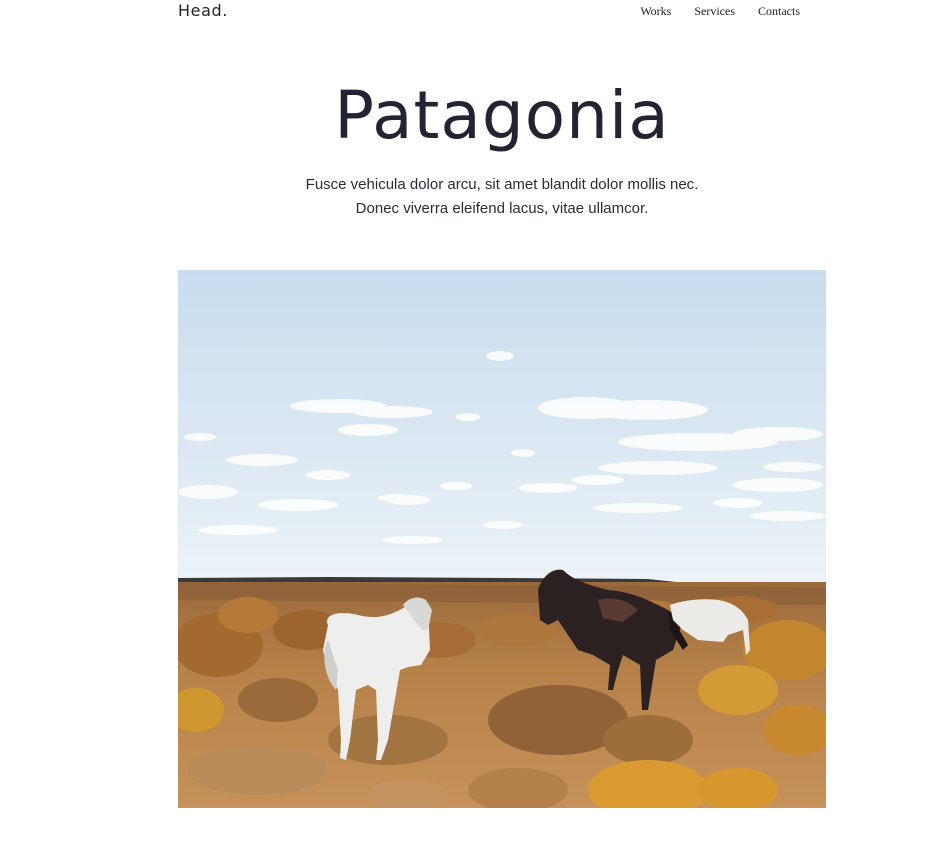 The height and width of the screenshot is (860, 950). I want to click on main-nav: Works Services Contacts, so click(720, 11).